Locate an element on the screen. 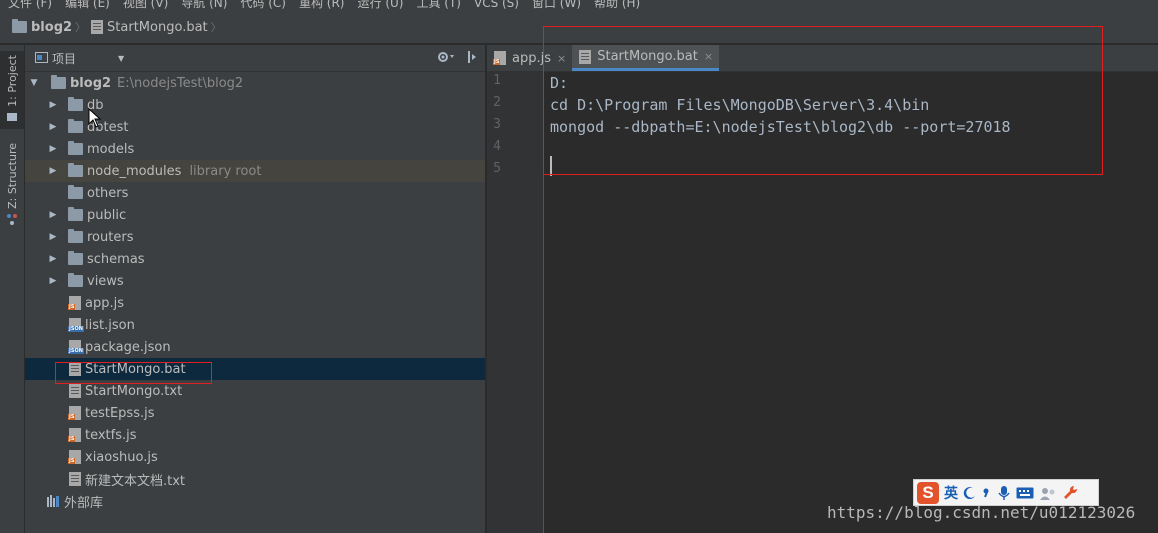 Image resolution: width=1158 pixels, height=533 pixels. tree-folder-models: ▶ models is located at coordinates (255, 149).